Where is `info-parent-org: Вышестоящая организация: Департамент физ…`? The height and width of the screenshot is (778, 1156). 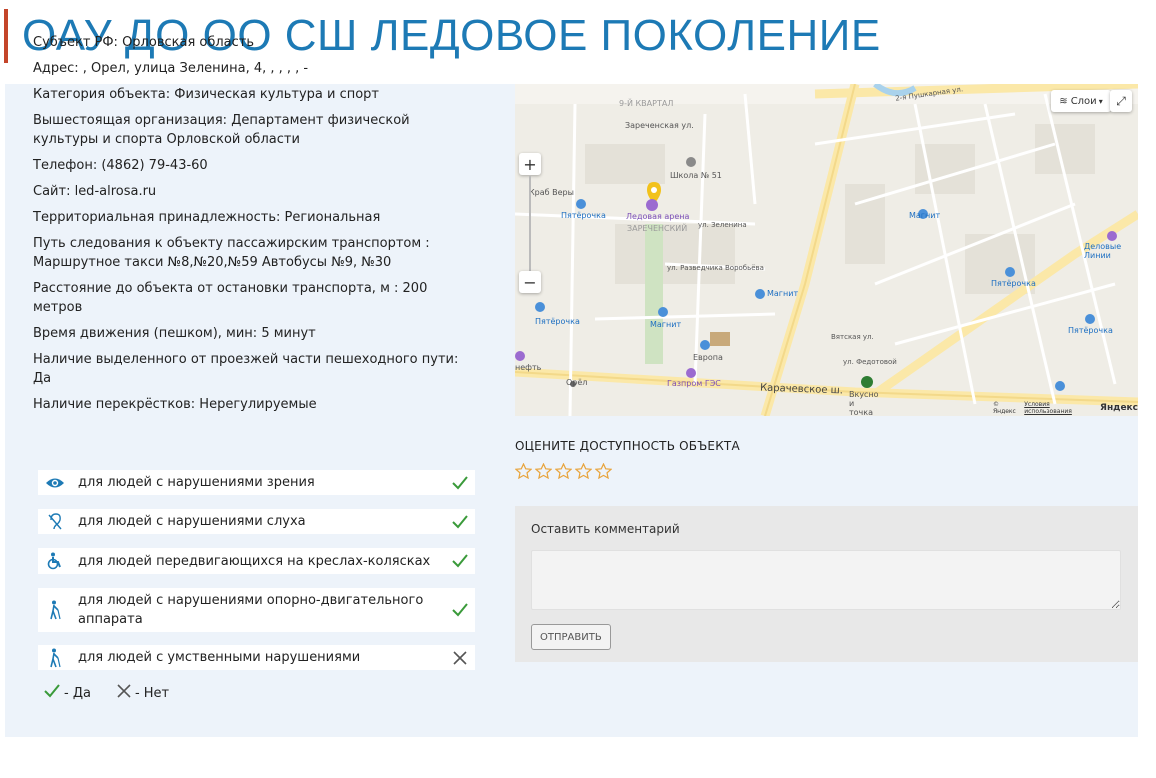
info-parent-org: Вышестоящая организация: Департамент физ… is located at coordinates (221, 130).